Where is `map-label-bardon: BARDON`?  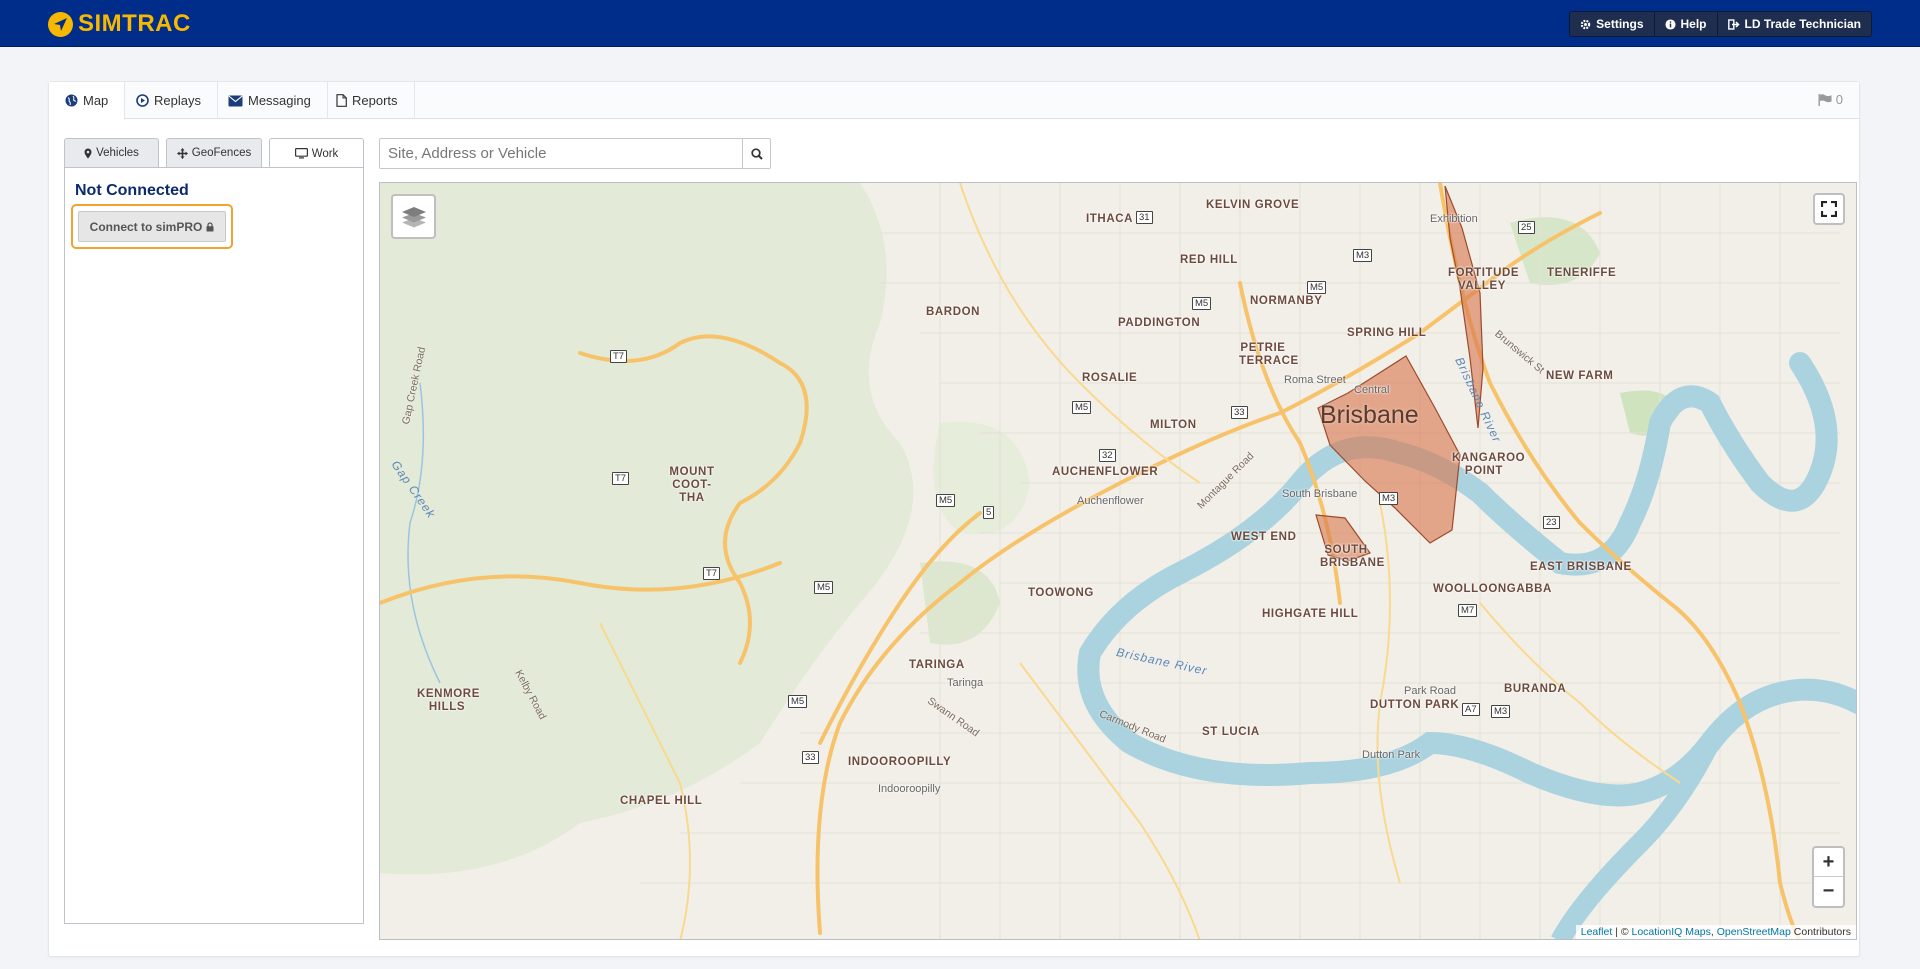 map-label-bardon: BARDON is located at coordinates (953, 312).